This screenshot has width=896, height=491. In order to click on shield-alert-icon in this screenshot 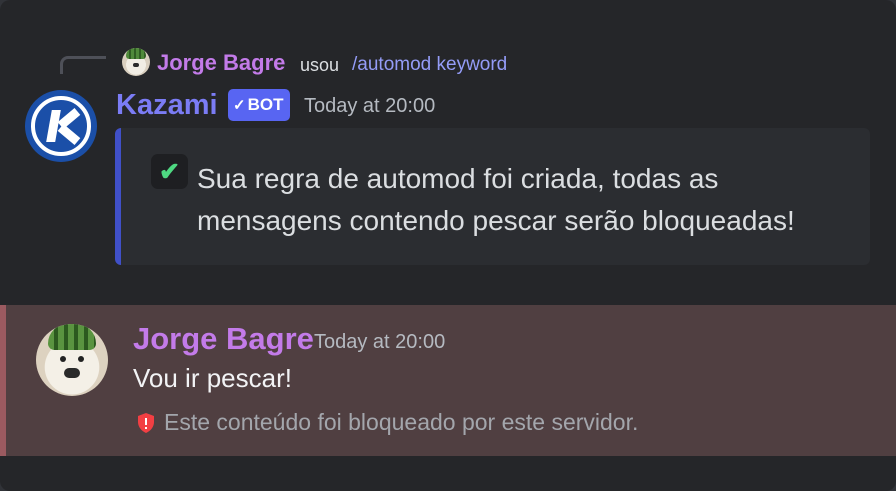, I will do `click(146, 422)`.